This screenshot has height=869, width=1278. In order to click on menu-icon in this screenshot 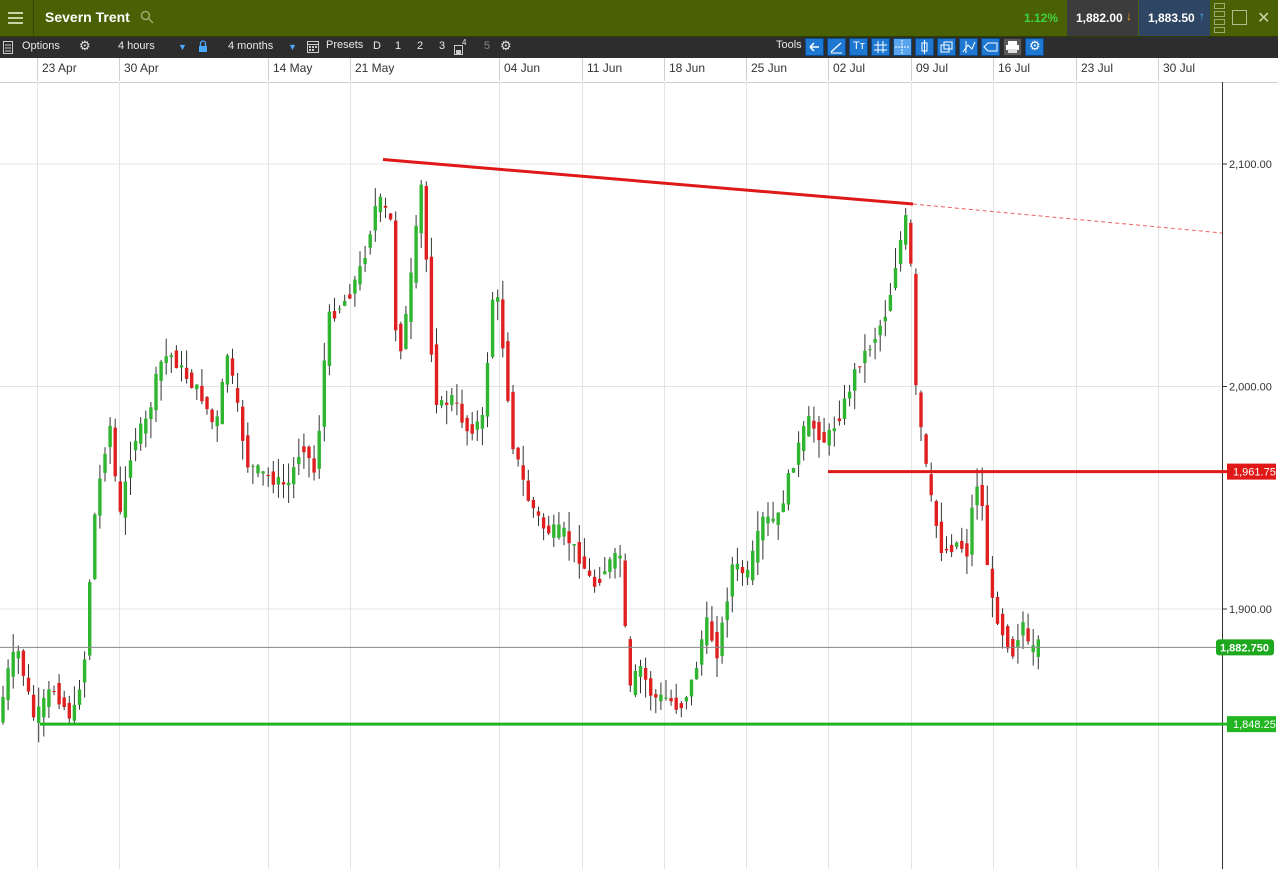, I will do `click(17, 18)`.